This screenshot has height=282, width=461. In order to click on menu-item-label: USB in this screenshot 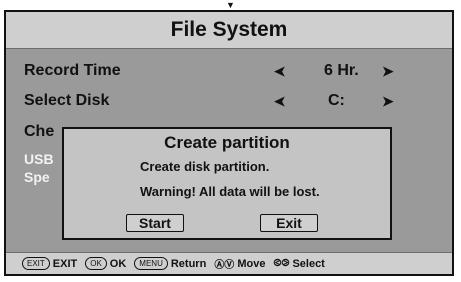, I will do `click(39, 159)`.